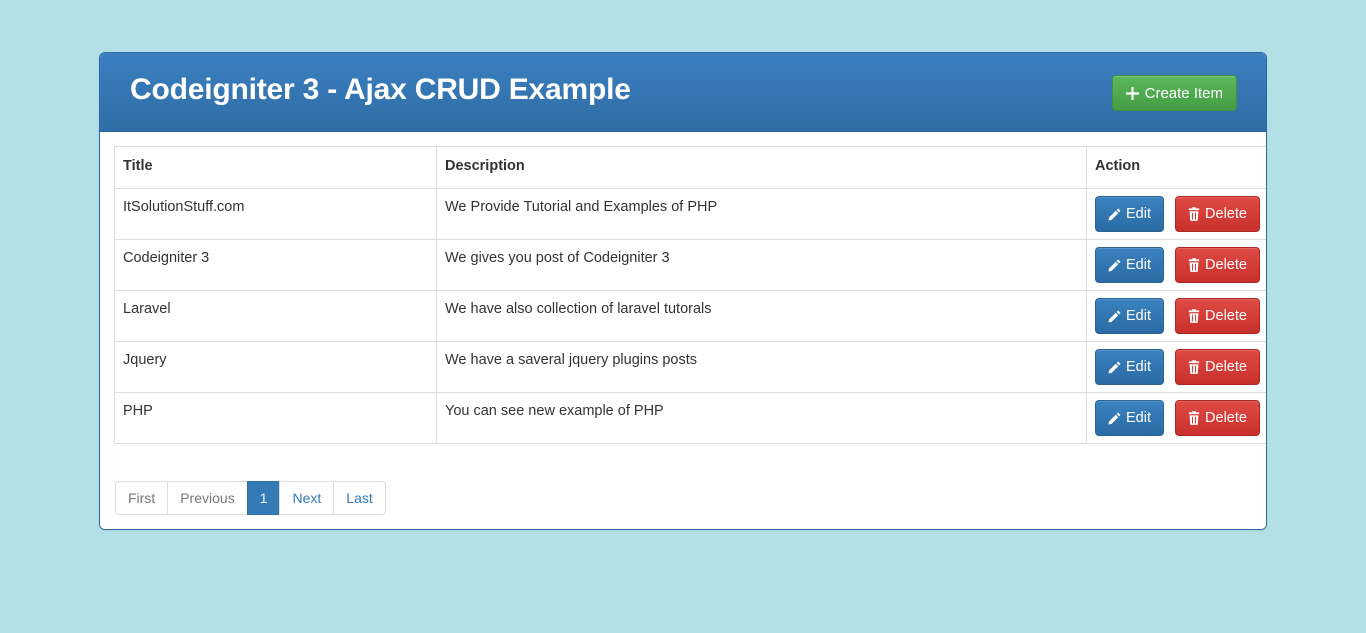 Image resolution: width=1366 pixels, height=633 pixels. Describe the element at coordinates (275, 265) in the screenshot. I see `cell-title: Codeigniter 3` at that location.